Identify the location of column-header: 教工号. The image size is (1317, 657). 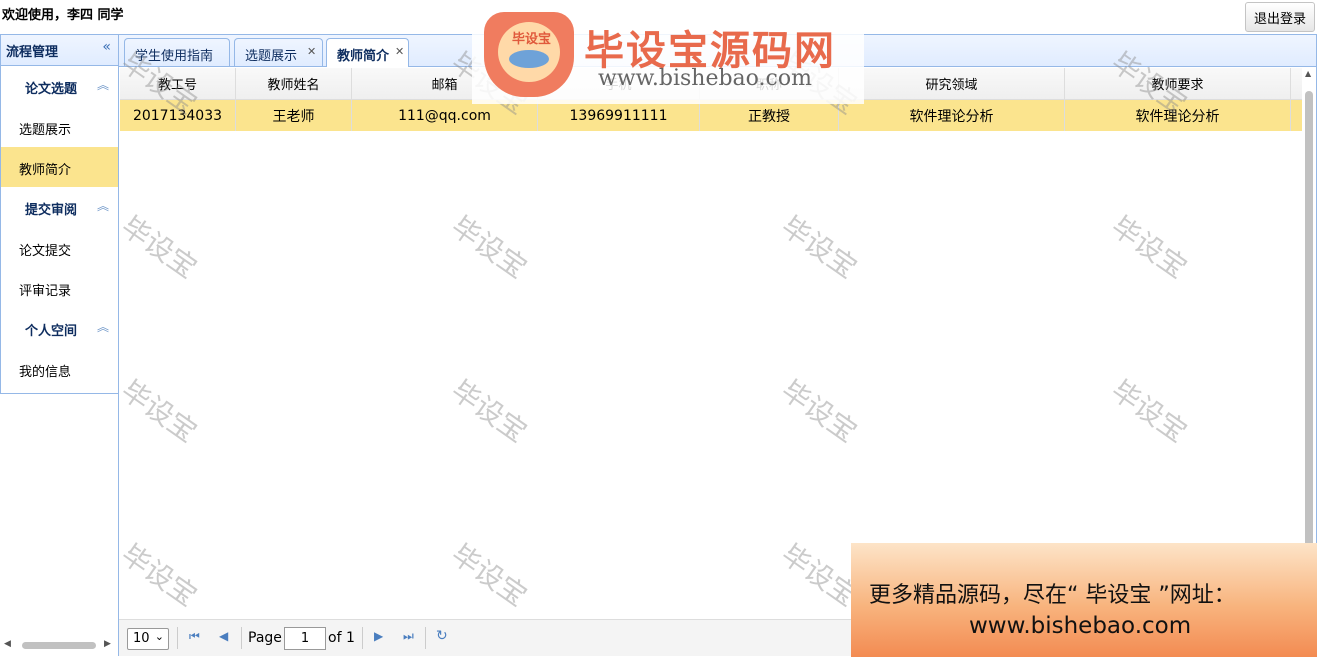
(178, 83).